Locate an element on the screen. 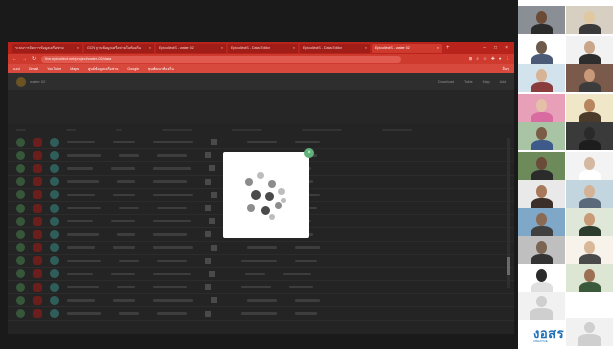 This screenshot has height=349, width=613. table-view-button: Table is located at coordinates (468, 82).